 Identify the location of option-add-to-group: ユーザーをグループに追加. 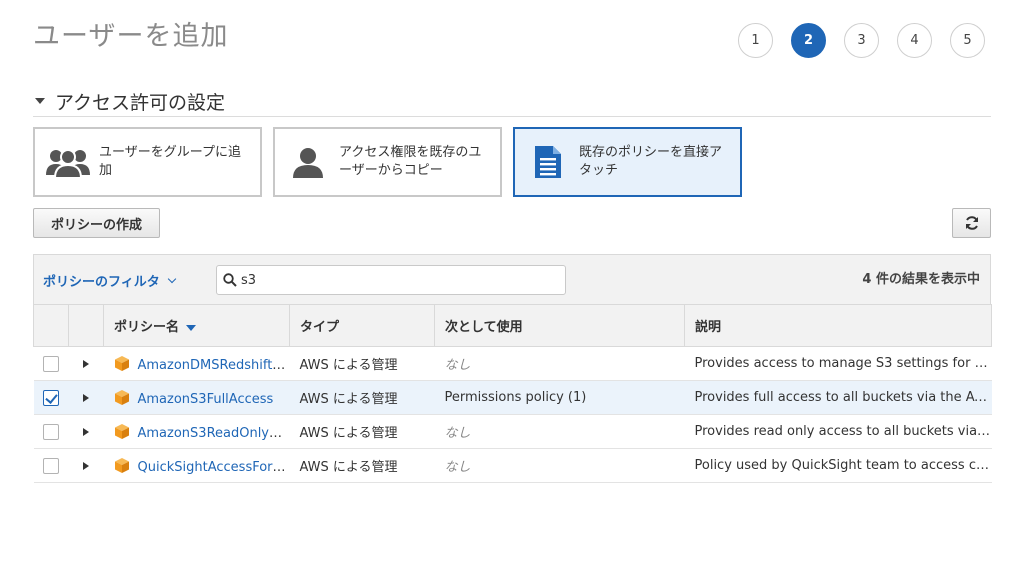
(147, 162).